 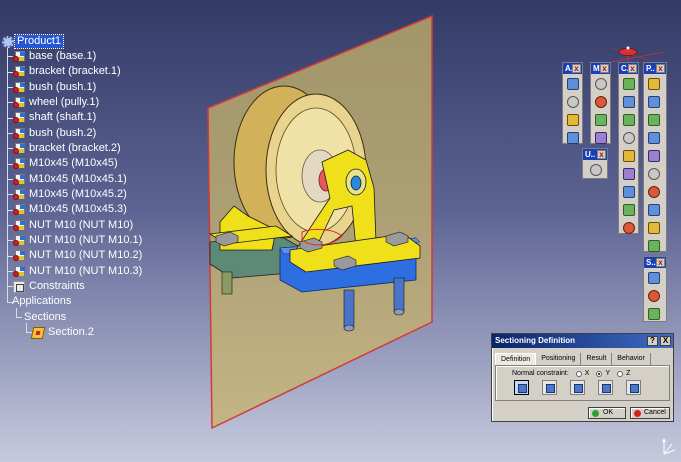 What do you see at coordinates (19, 286) in the screenshot?
I see `constraints-icon` at bounding box center [19, 286].